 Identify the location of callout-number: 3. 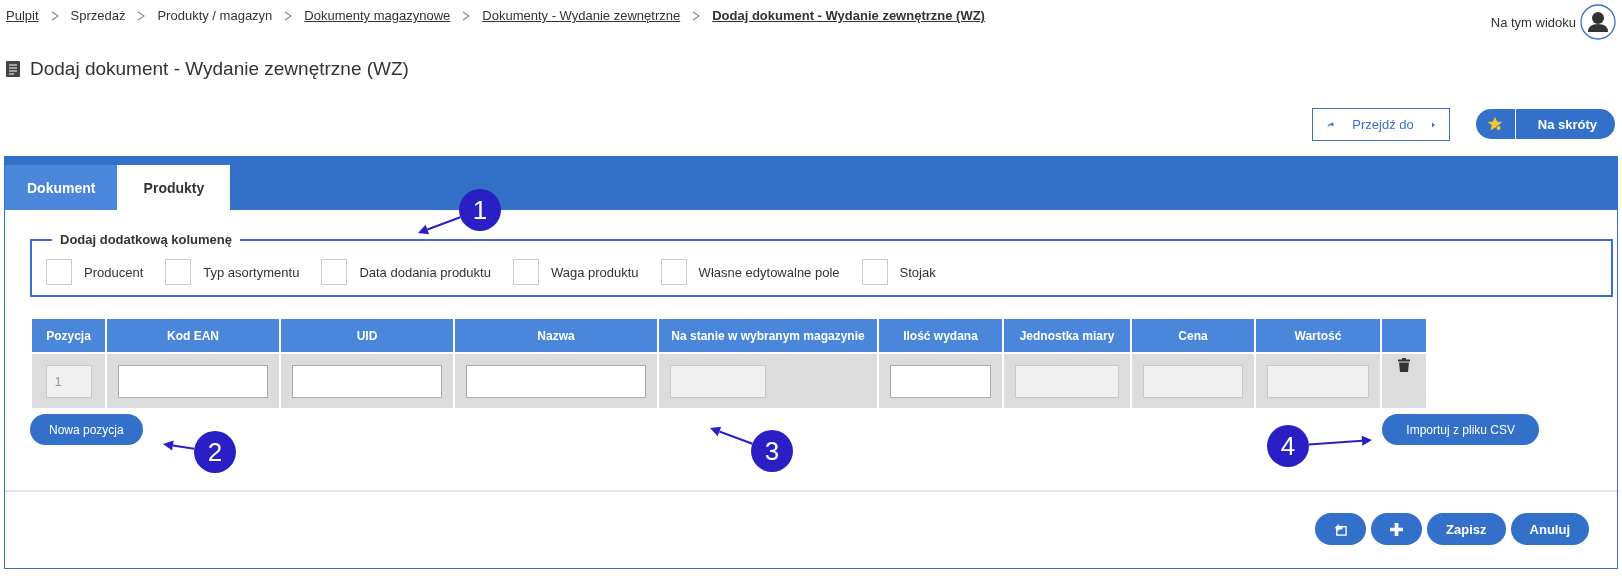
(772, 451).